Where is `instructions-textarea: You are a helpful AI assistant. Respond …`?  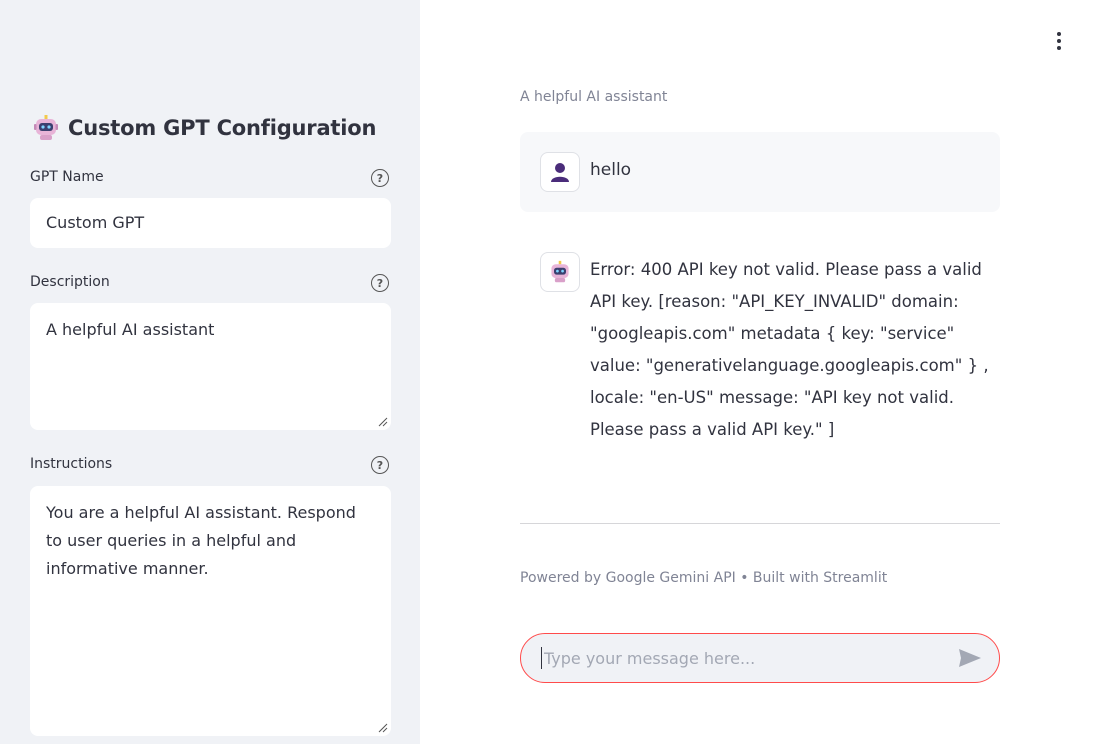
instructions-textarea: You are a helpful AI assistant. Respond … is located at coordinates (210, 611).